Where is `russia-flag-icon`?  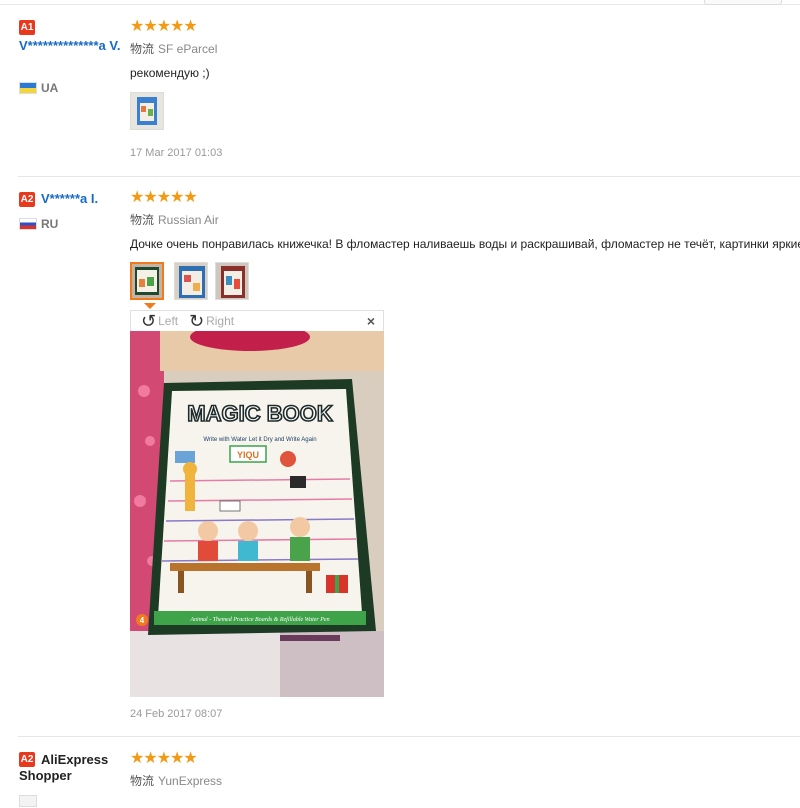 russia-flag-icon is located at coordinates (28, 224).